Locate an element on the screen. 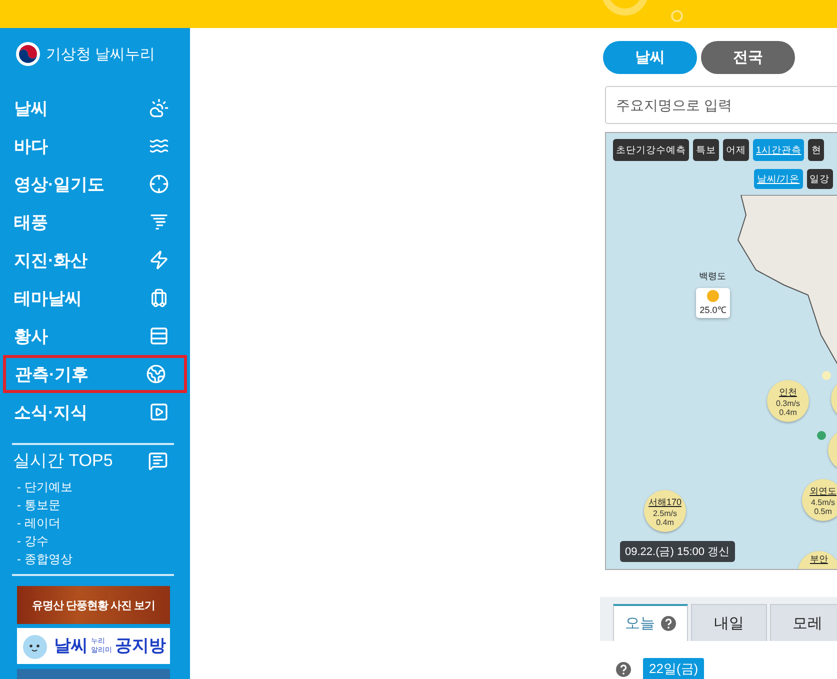 Image resolution: width=837 pixels, height=679 pixels. nav-item: 영상·일기도 is located at coordinates (95, 184).